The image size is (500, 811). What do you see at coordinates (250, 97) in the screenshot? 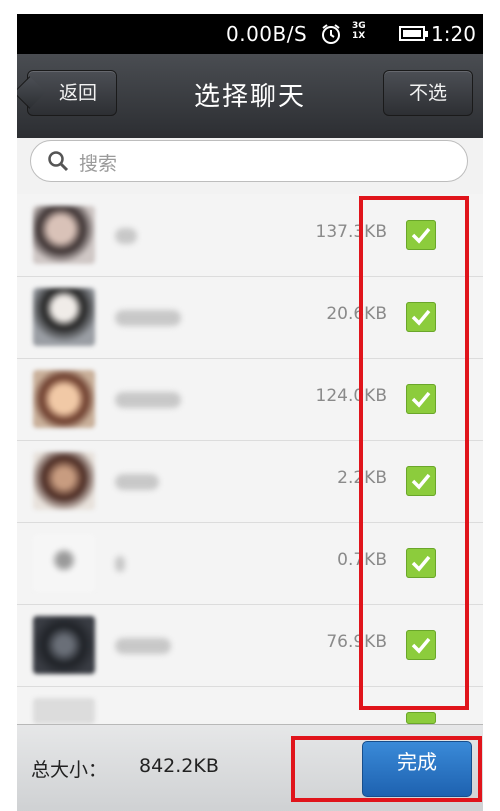
I see `title-bar: 返回 选择聊天 不选` at bounding box center [250, 97].